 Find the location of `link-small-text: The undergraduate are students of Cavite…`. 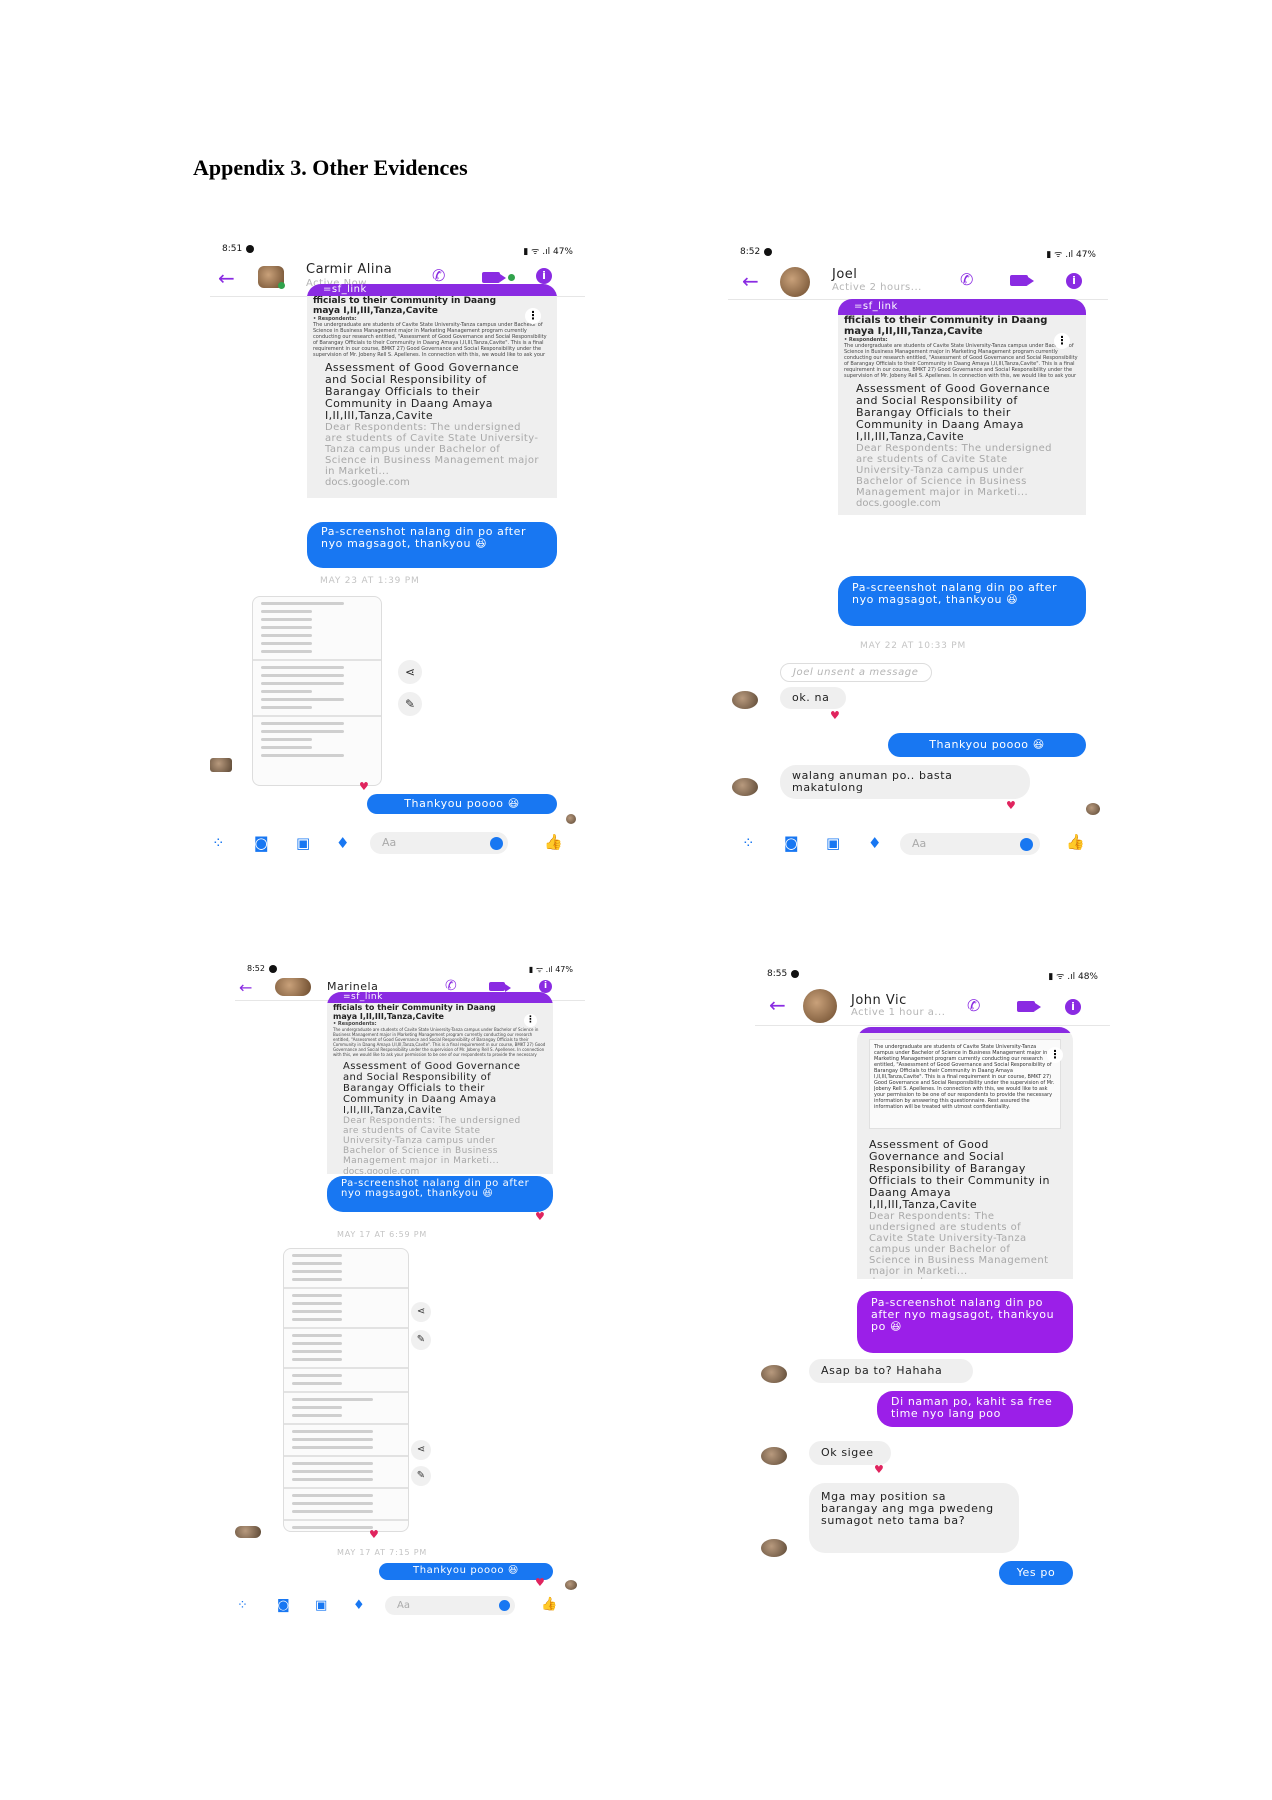

link-small-text: The undergraduate are students of Cavite… is located at coordinates (430, 340).